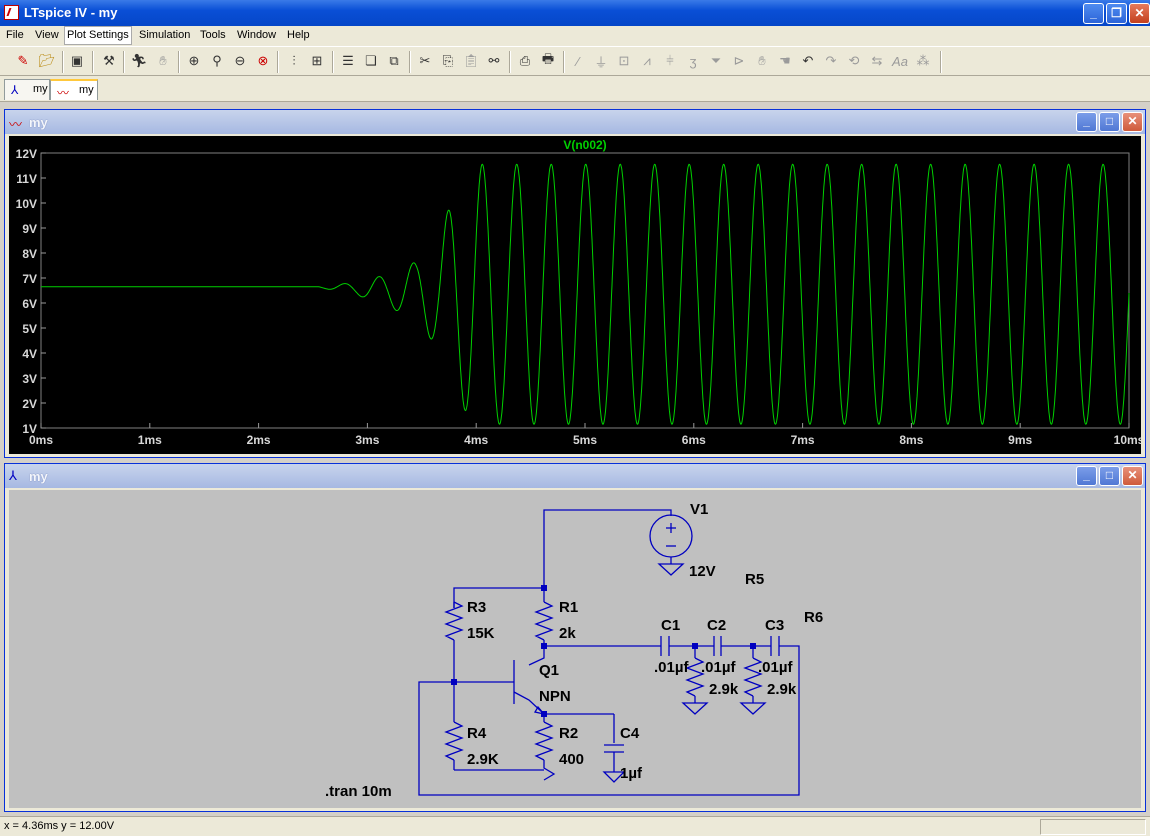 This screenshot has height=836, width=1150. I want to click on resistor-r1, so click(544, 621).